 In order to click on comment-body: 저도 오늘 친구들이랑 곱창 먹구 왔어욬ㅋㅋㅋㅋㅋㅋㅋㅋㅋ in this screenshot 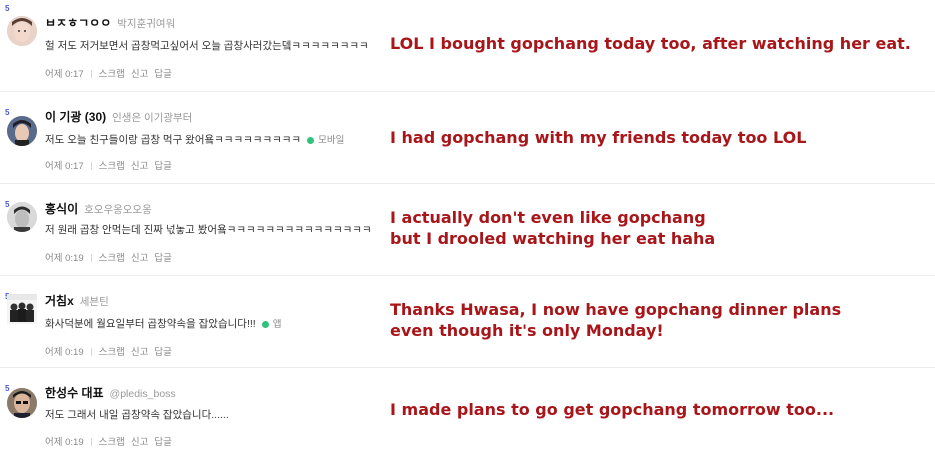, I will do `click(173, 140)`.